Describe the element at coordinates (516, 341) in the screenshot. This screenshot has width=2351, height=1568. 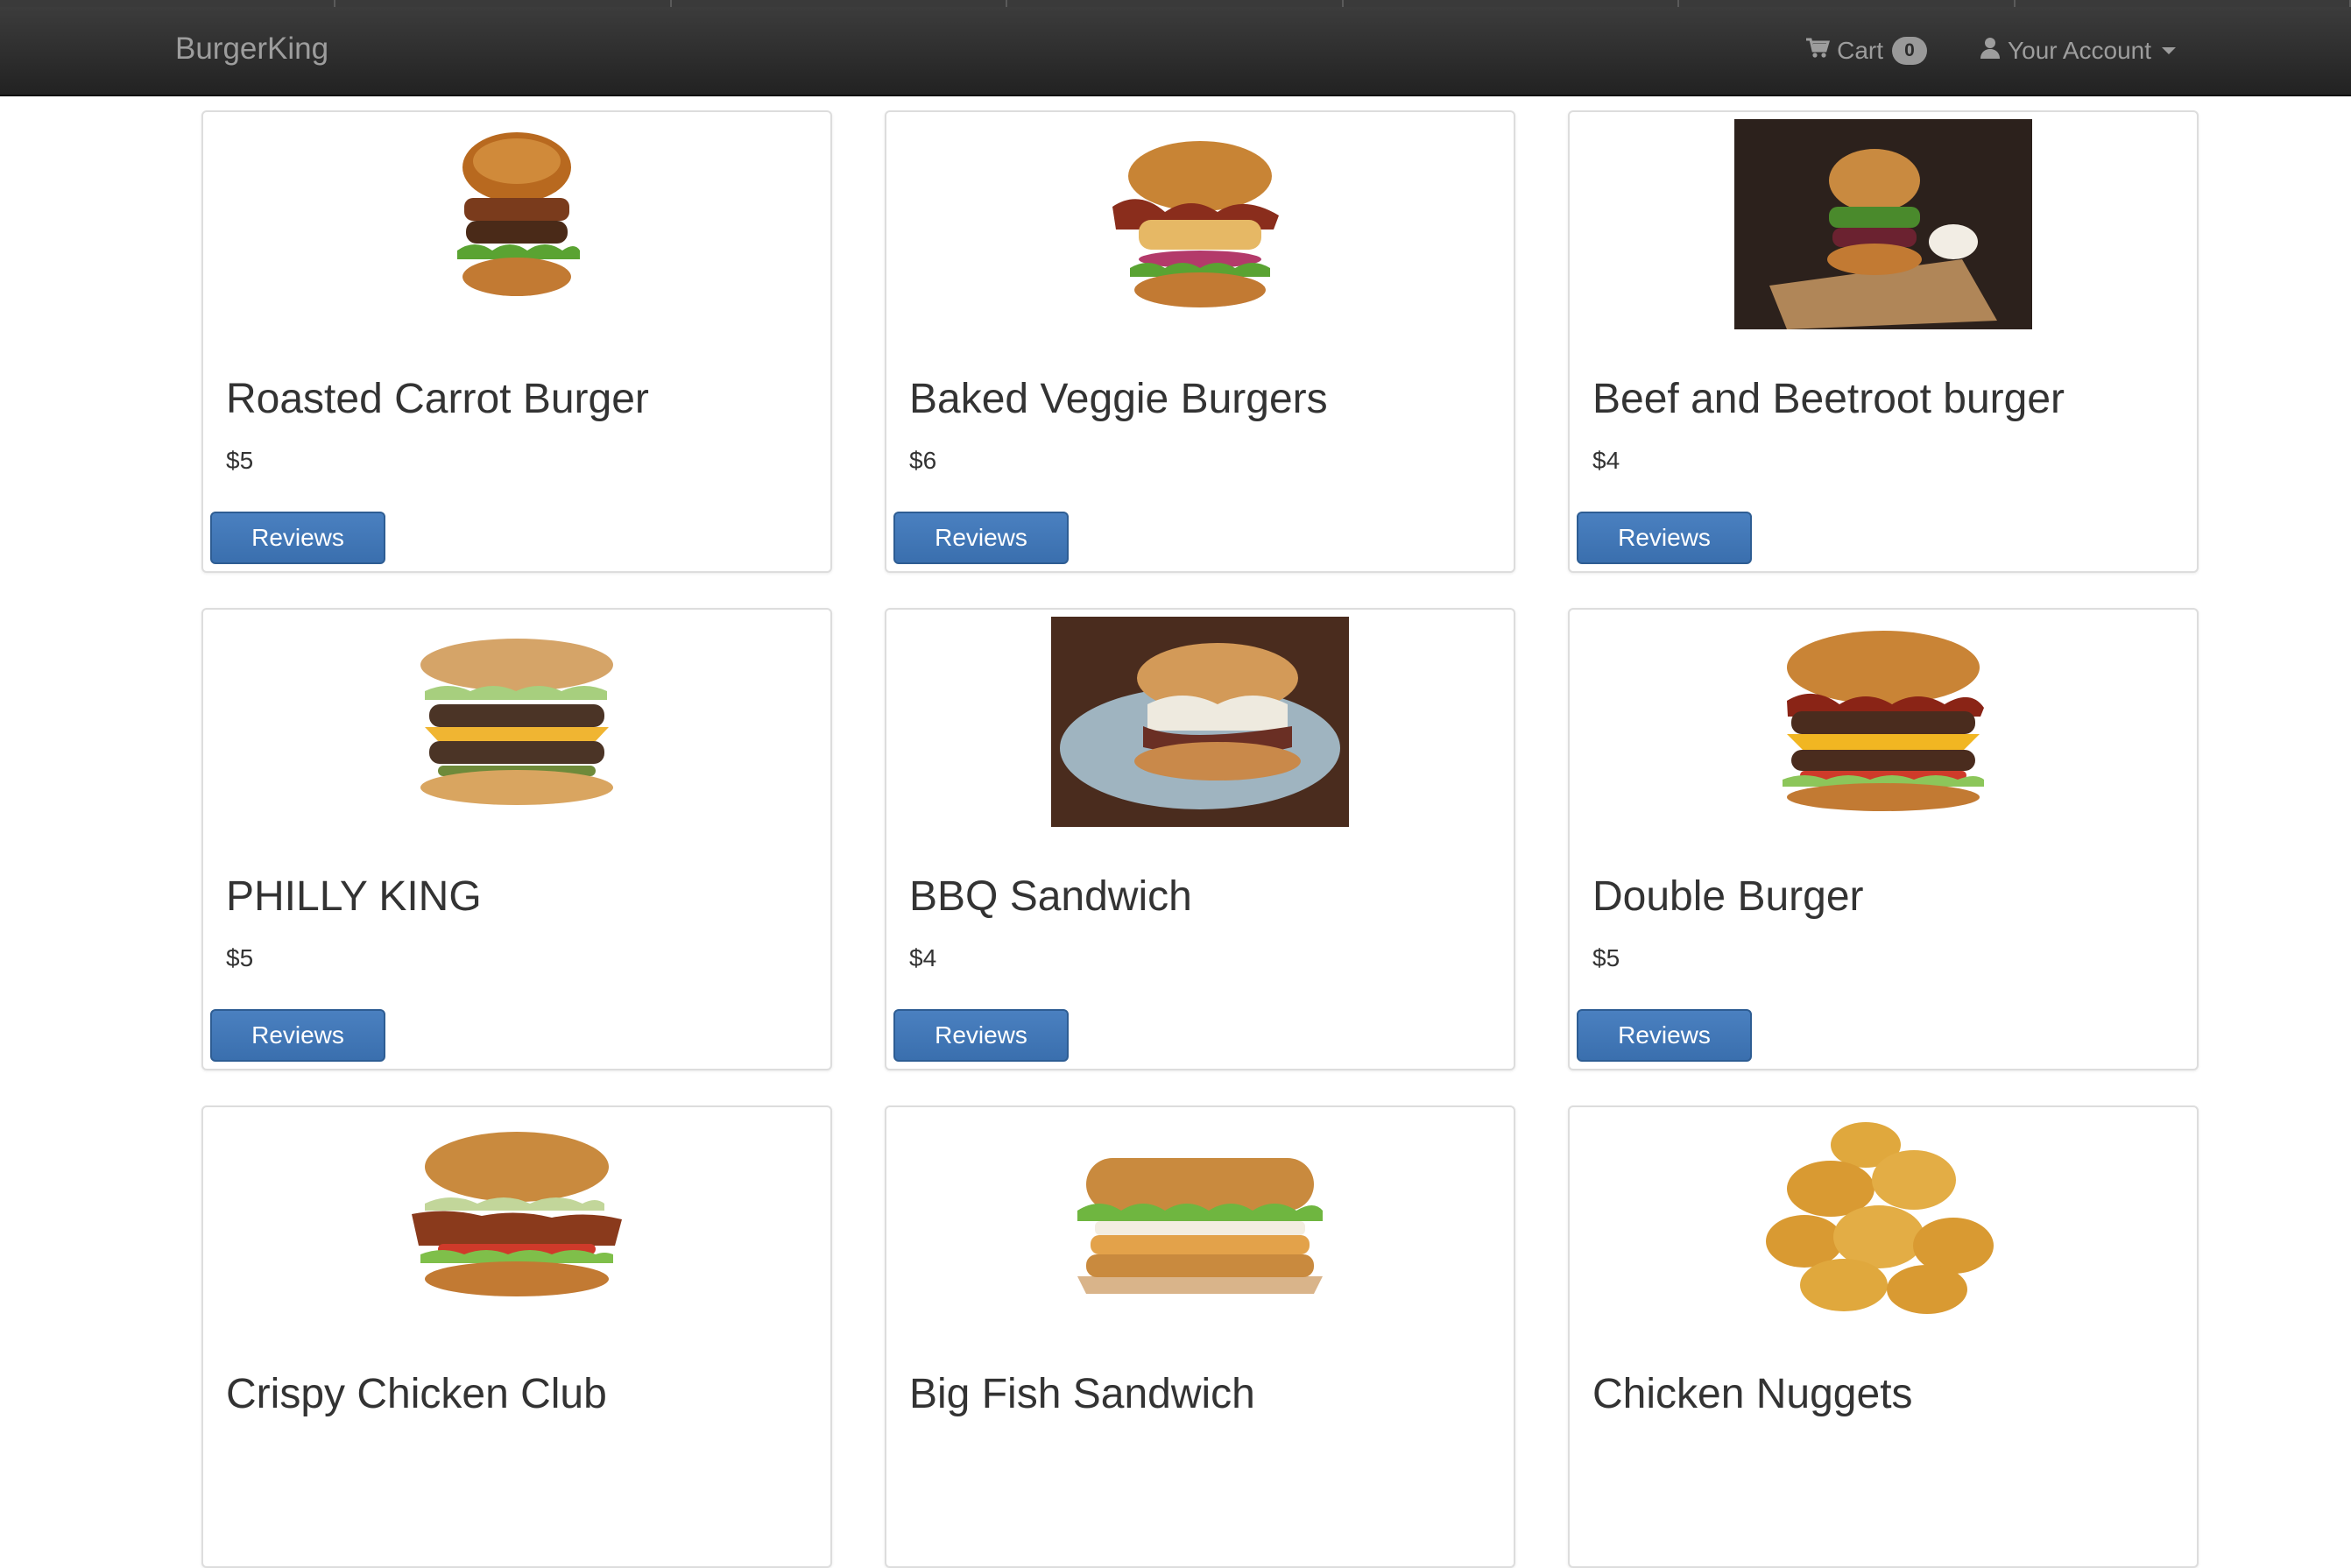
I see `product-card: Roasted Carrot Burger $5 Reviews` at that location.